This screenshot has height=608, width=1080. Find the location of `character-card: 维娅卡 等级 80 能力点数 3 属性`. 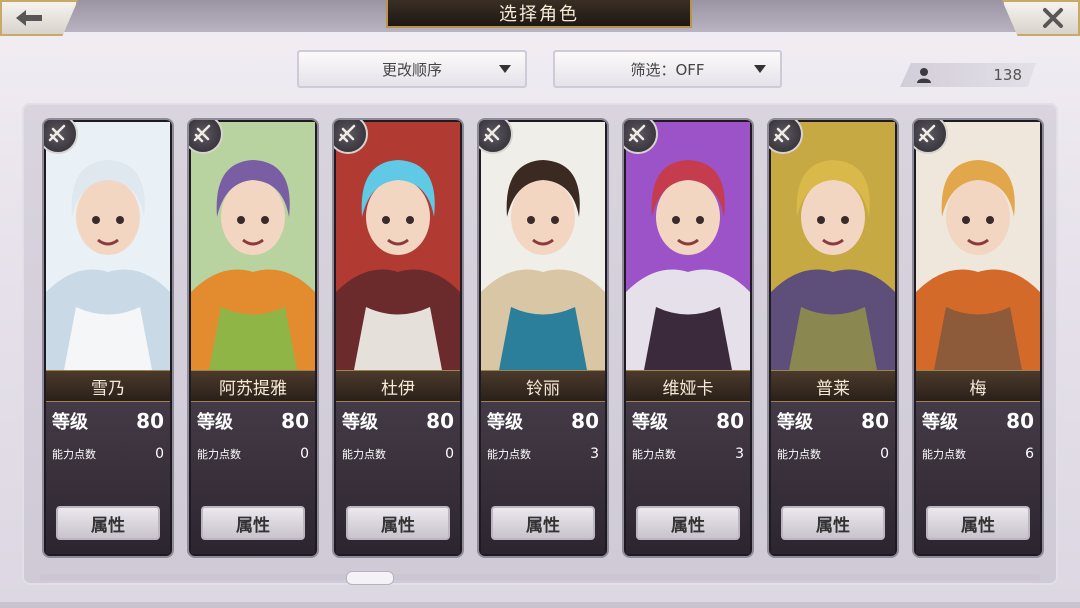

character-card: 维娅卡 等级 80 能力点数 3 属性 is located at coordinates (688, 338).